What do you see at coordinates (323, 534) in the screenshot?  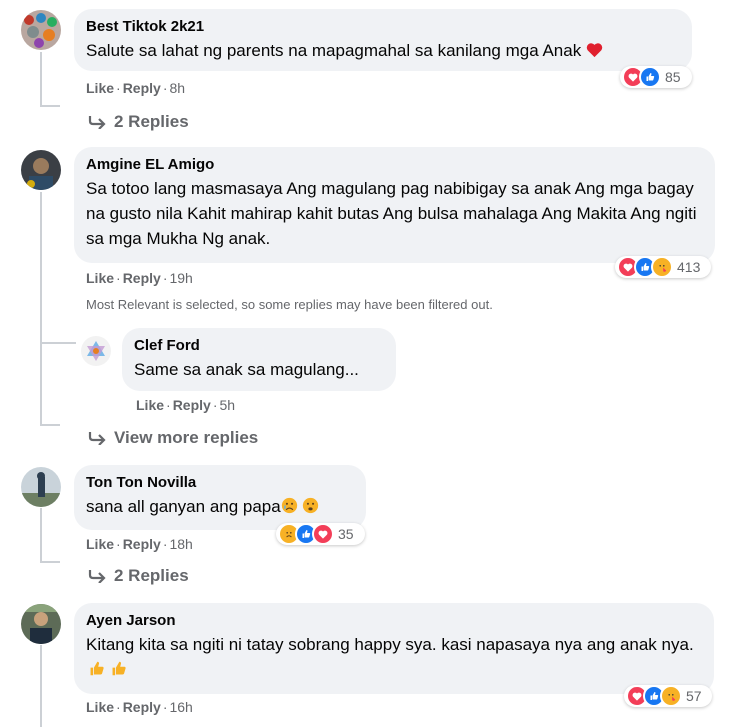 I see `love-reaction-icon` at bounding box center [323, 534].